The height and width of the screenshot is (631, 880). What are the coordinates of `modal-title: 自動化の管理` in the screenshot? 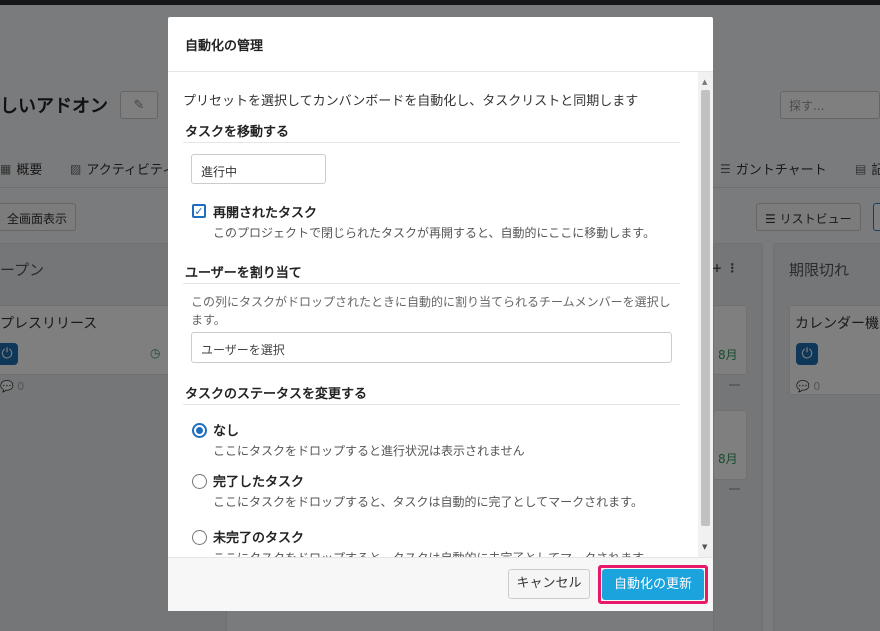 It's located at (224, 46).